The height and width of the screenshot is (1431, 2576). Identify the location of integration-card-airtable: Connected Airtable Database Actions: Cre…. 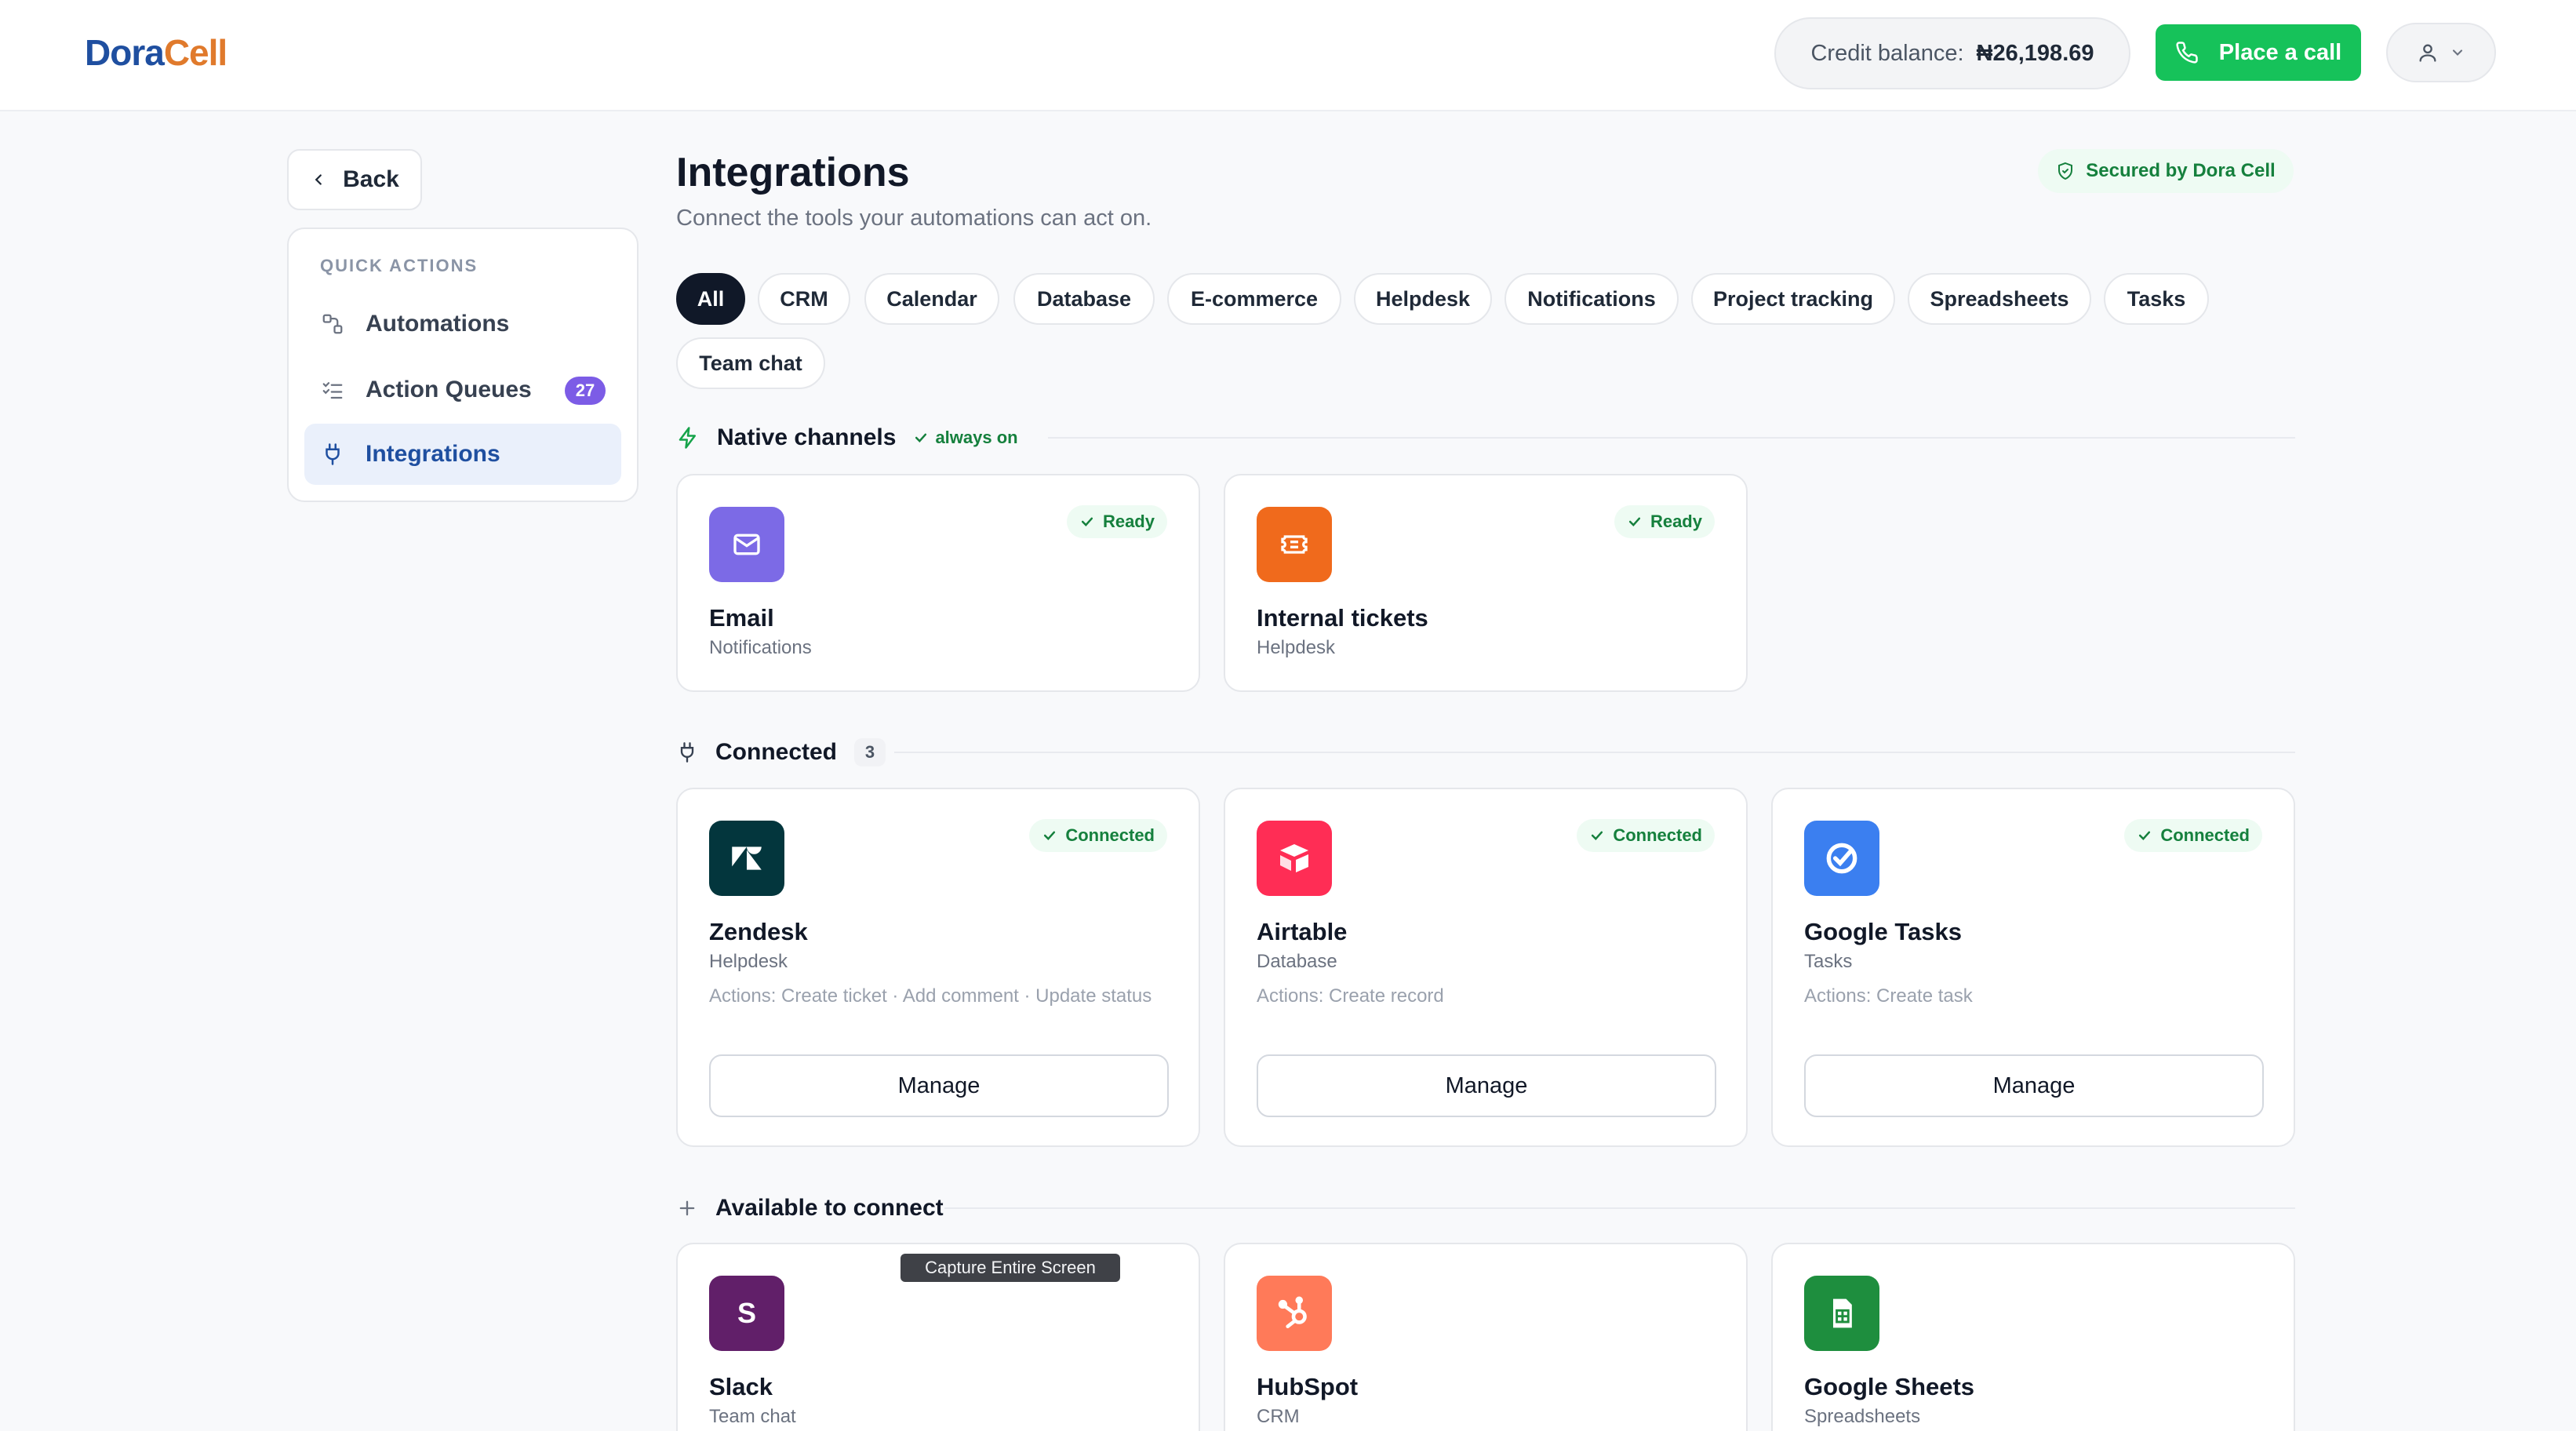
(1486, 967).